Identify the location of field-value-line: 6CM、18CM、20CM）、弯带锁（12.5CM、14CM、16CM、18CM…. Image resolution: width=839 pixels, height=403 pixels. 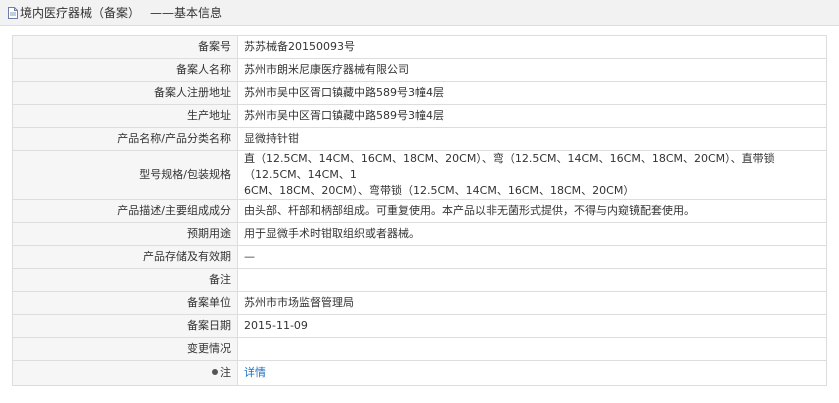
(439, 190).